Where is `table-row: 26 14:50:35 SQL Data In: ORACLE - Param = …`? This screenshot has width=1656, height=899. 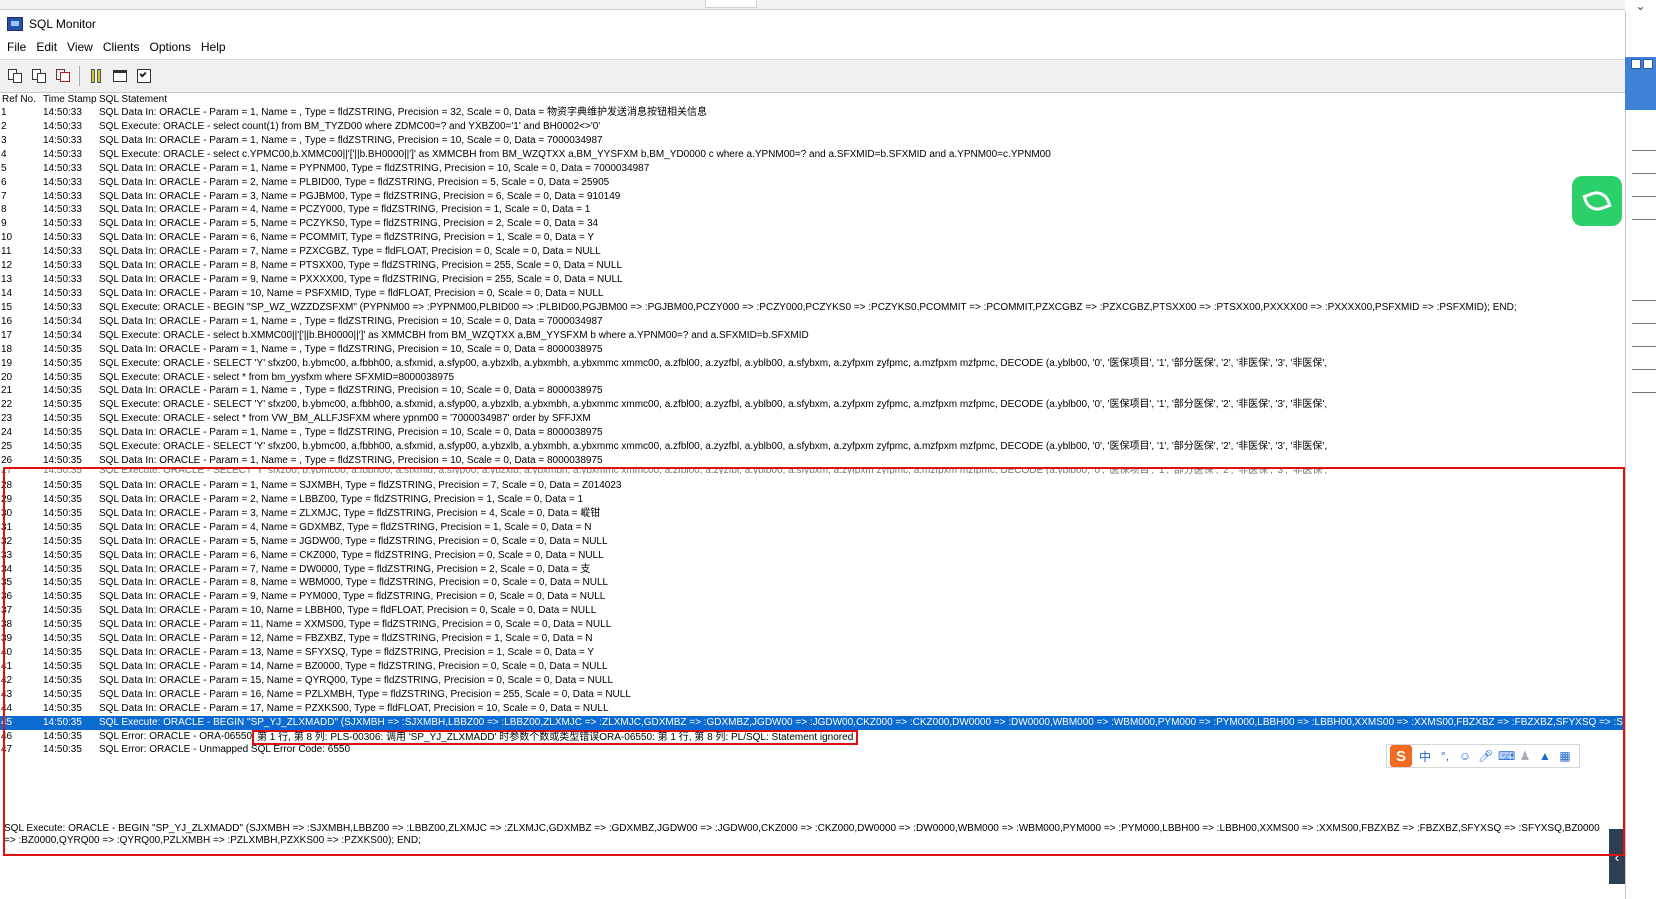 table-row: 26 14:50:35 SQL Data In: ORACLE - Param = … is located at coordinates (812, 461).